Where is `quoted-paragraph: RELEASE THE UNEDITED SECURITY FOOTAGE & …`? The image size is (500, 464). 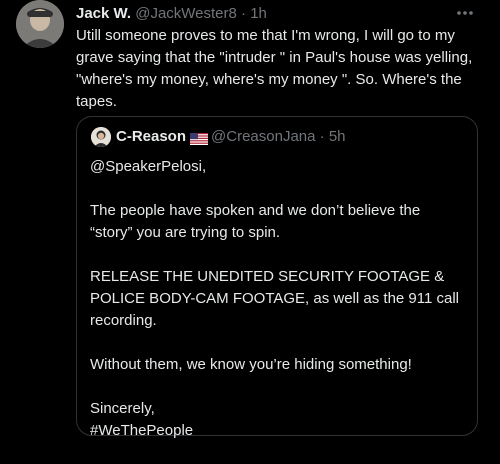
quoted-paragraph: RELEASE THE UNEDITED SECURITY FOOTAGE & … is located at coordinates (275, 298).